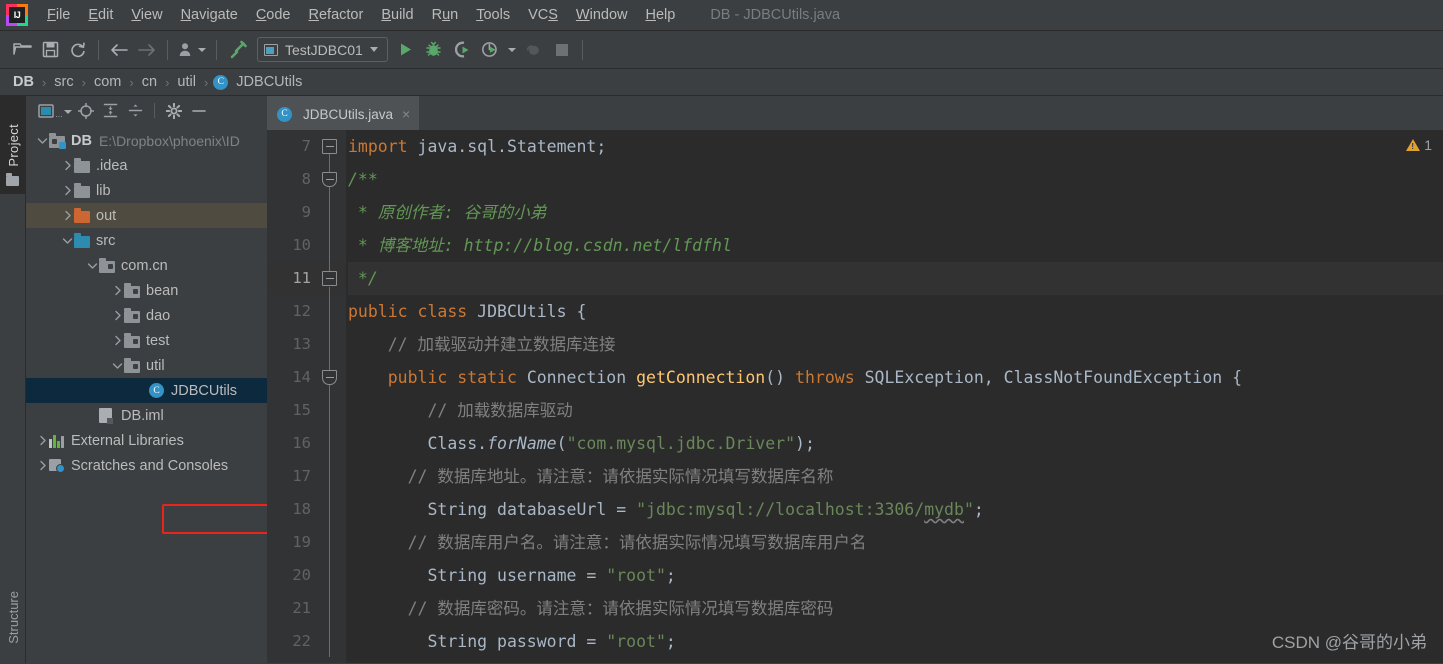 The width and height of the screenshot is (1443, 664). What do you see at coordinates (895, 212) in the screenshot?
I see `code-line: * 原创作者: 谷哥的小弟` at bounding box center [895, 212].